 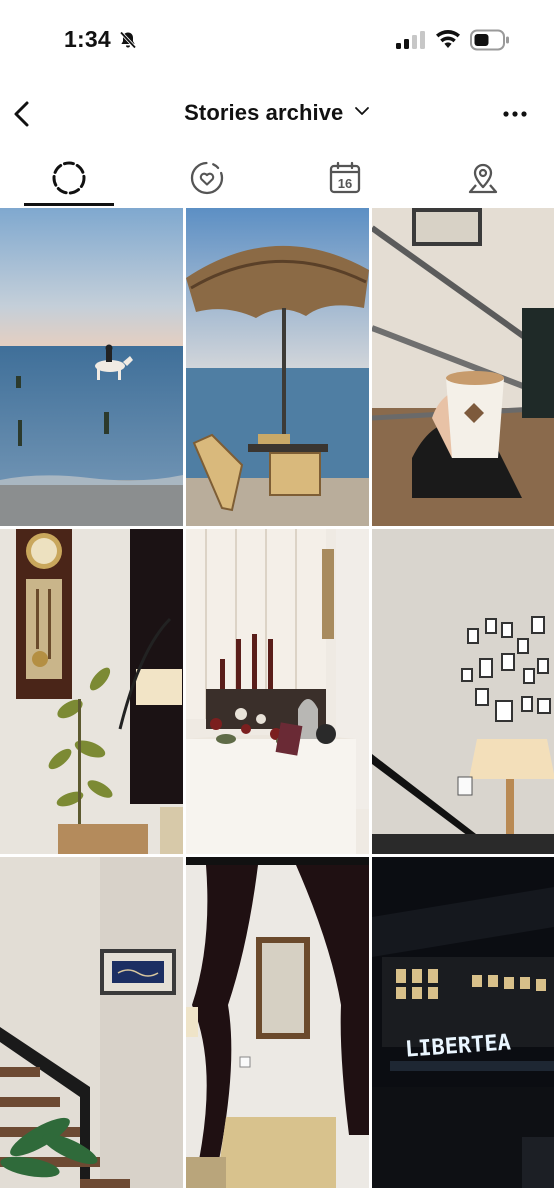 I want to click on heart-circle-icon, so click(x=207, y=178).